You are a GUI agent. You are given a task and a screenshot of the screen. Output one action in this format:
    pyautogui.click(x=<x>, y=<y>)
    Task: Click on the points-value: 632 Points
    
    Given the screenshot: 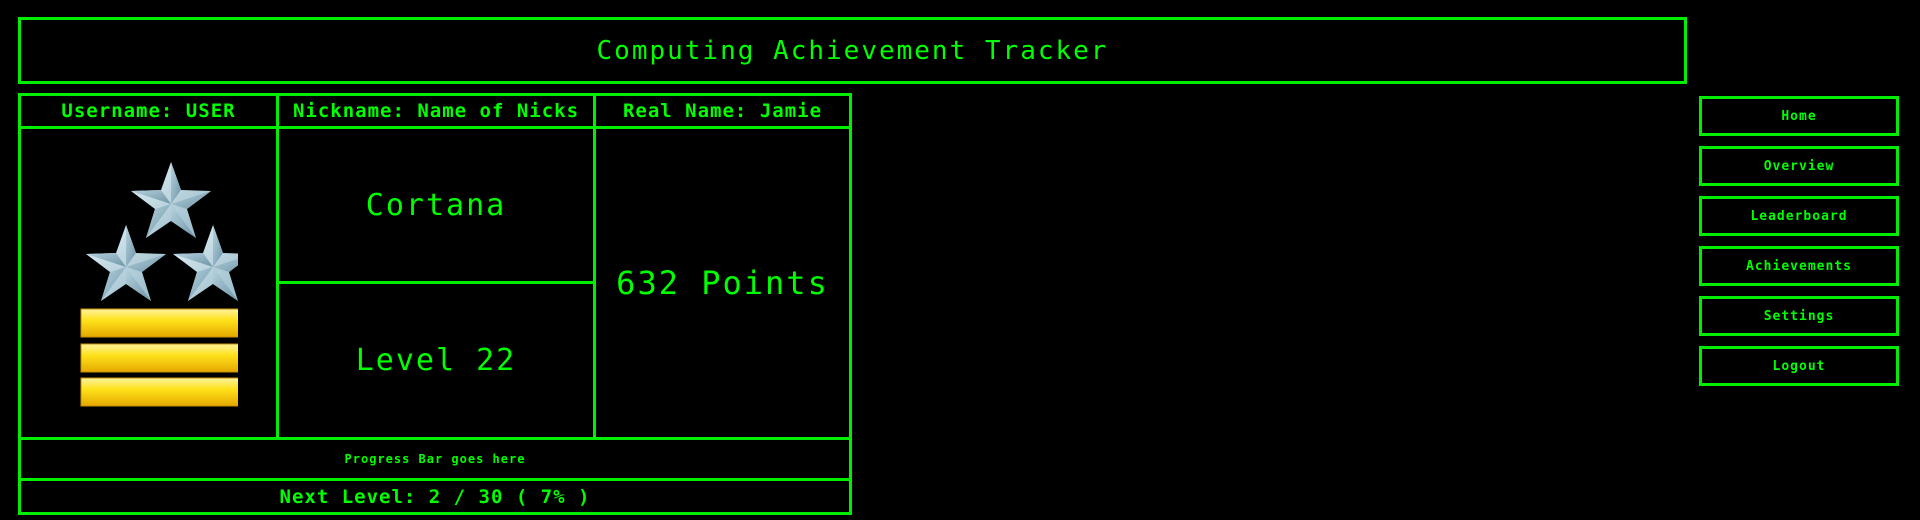 What is the action you would take?
    pyautogui.click(x=722, y=283)
    